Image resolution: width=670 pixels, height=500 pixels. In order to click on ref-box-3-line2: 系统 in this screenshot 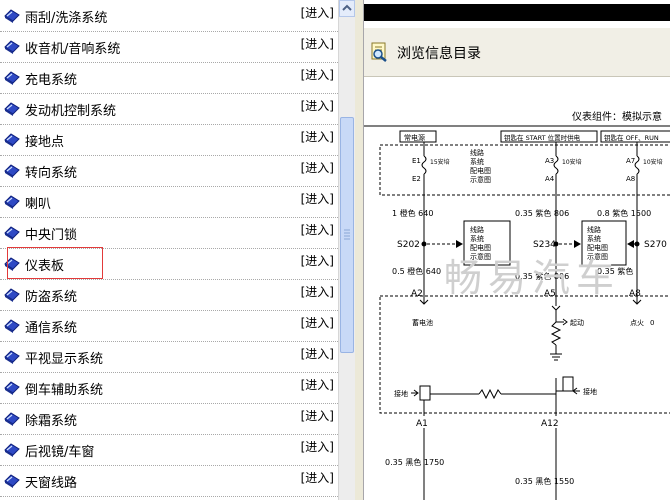, I will do `click(594, 238)`.